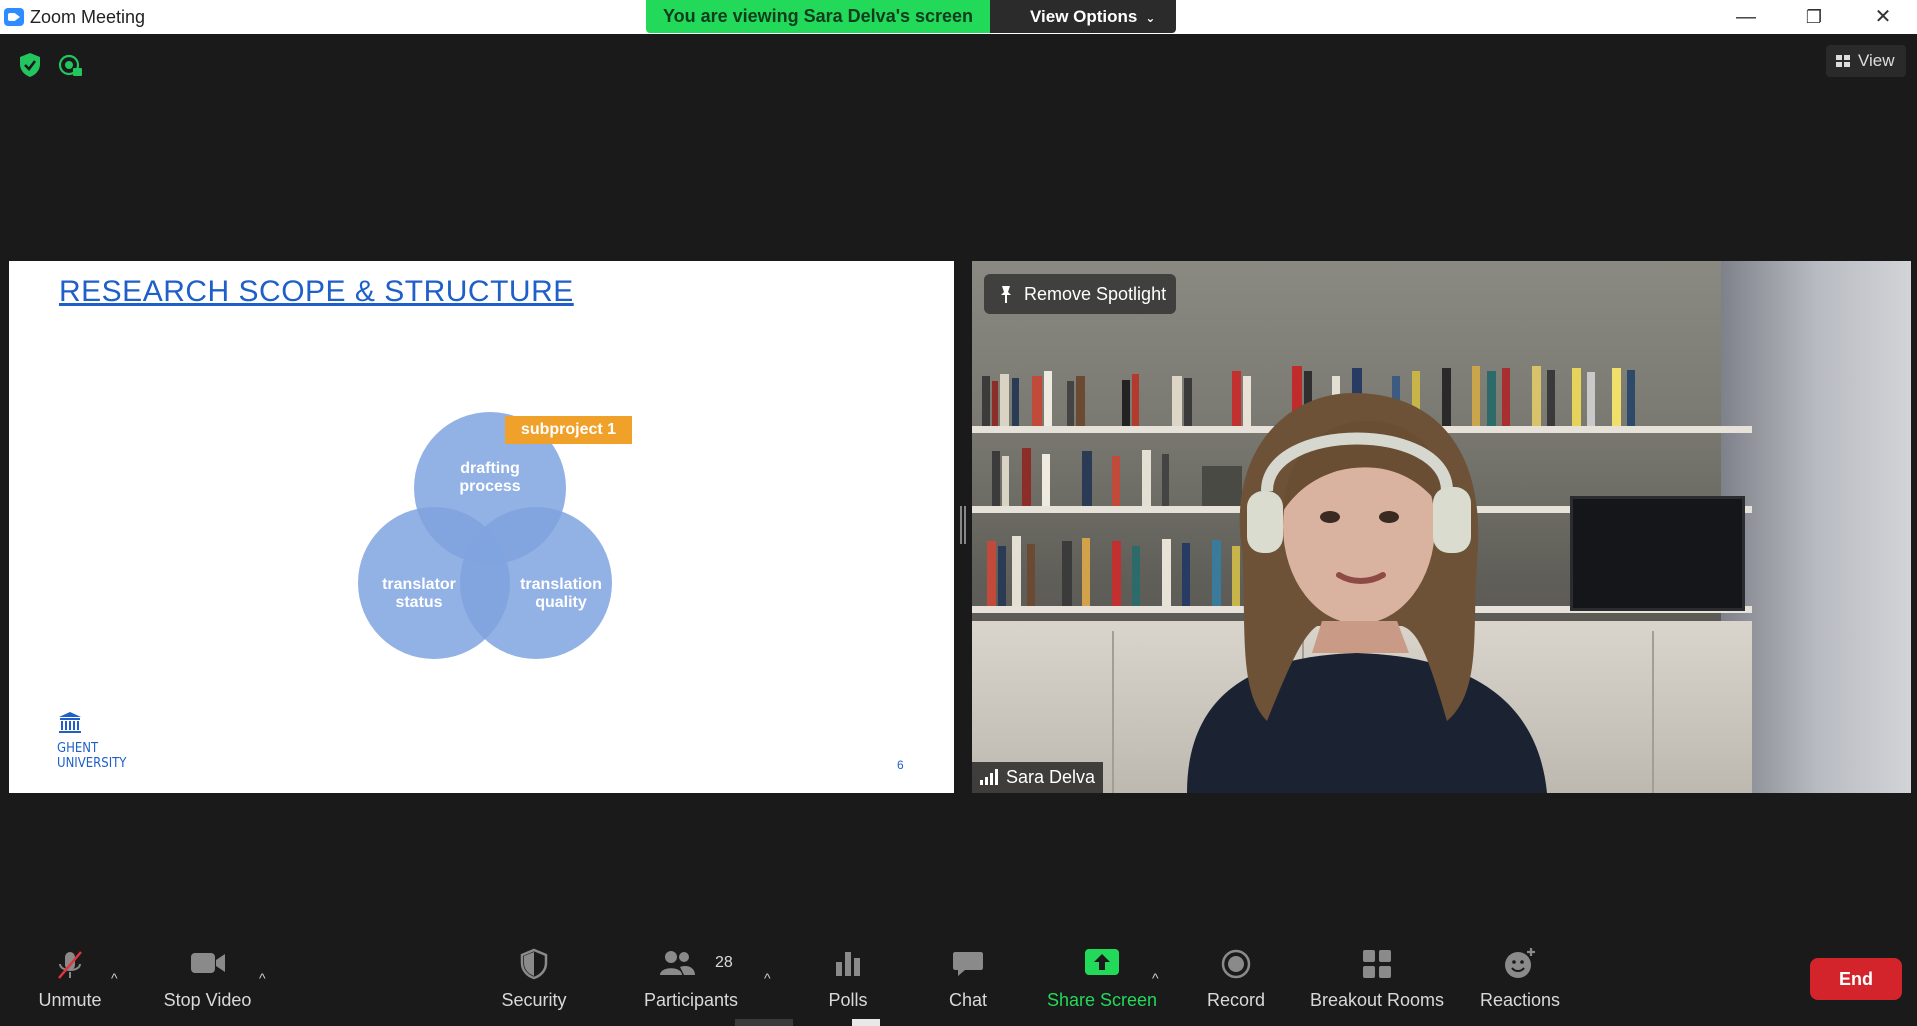  Describe the element at coordinates (848, 964) in the screenshot. I see `polls-icon` at that location.